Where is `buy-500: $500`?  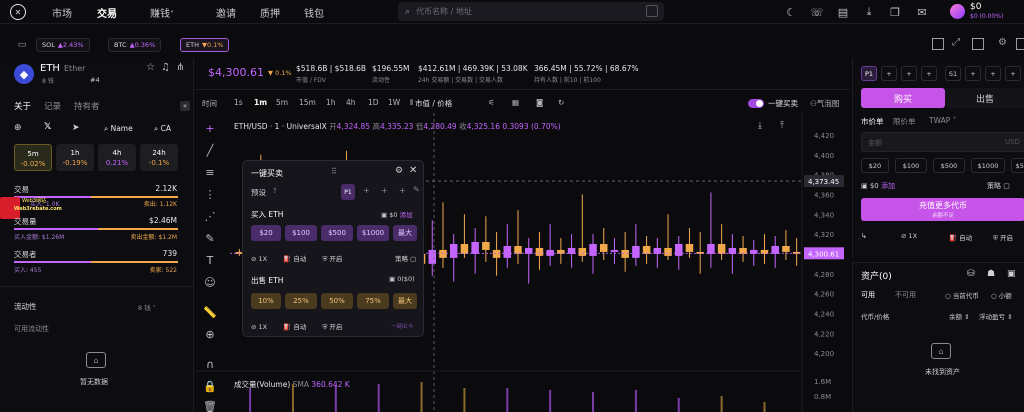
buy-500: $500 is located at coordinates (337, 233).